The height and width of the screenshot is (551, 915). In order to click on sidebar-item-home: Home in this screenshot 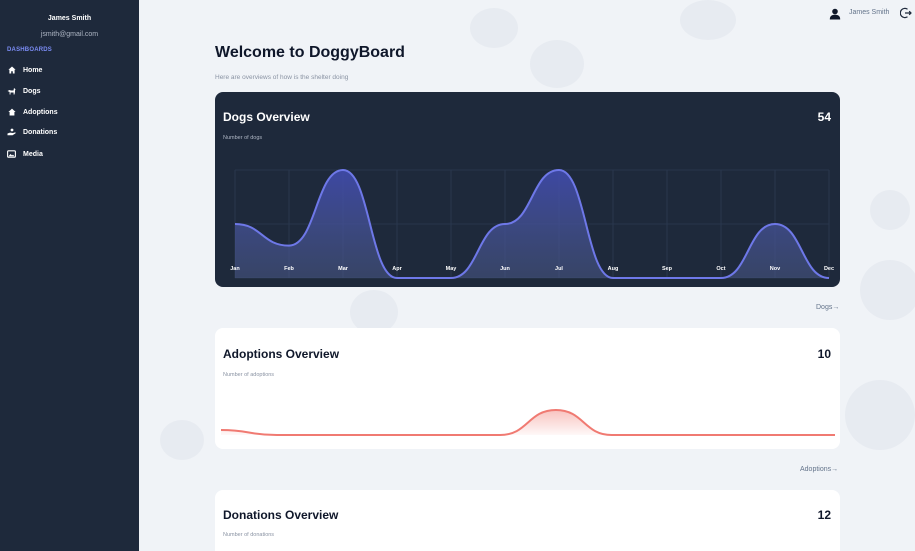, I will do `click(24, 70)`.